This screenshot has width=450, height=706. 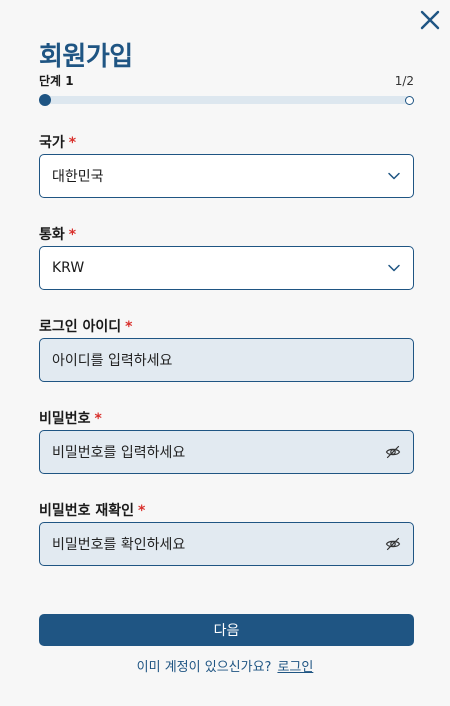 I want to click on progress-track, so click(x=227, y=100).